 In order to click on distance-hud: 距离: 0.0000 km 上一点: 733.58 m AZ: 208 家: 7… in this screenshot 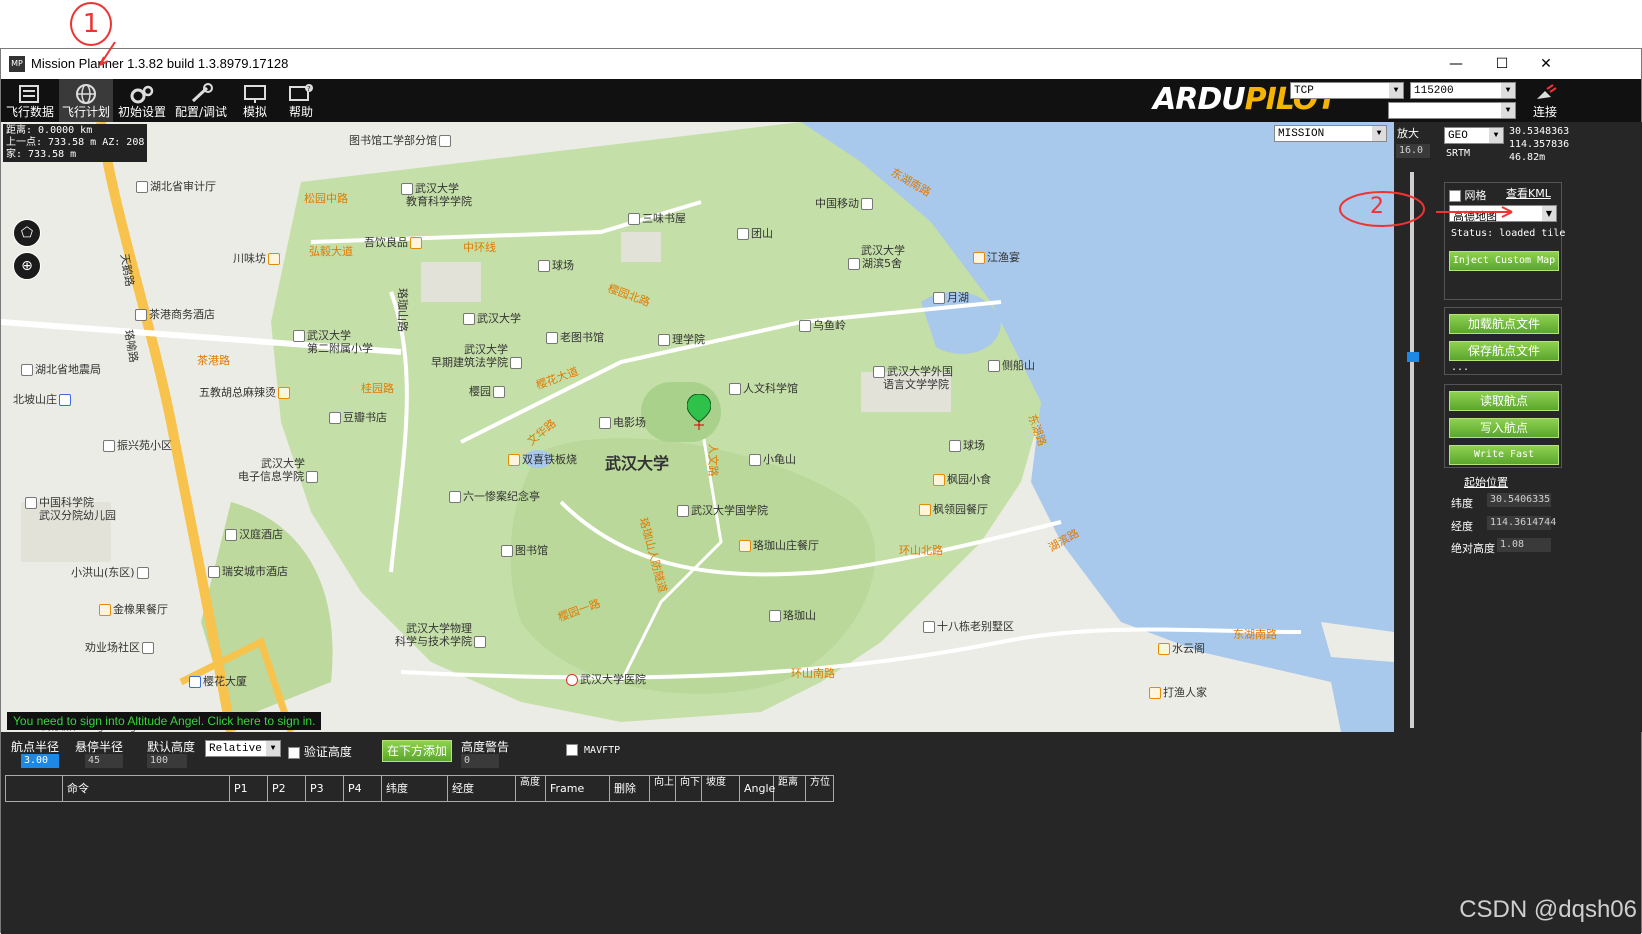, I will do `click(75, 143)`.